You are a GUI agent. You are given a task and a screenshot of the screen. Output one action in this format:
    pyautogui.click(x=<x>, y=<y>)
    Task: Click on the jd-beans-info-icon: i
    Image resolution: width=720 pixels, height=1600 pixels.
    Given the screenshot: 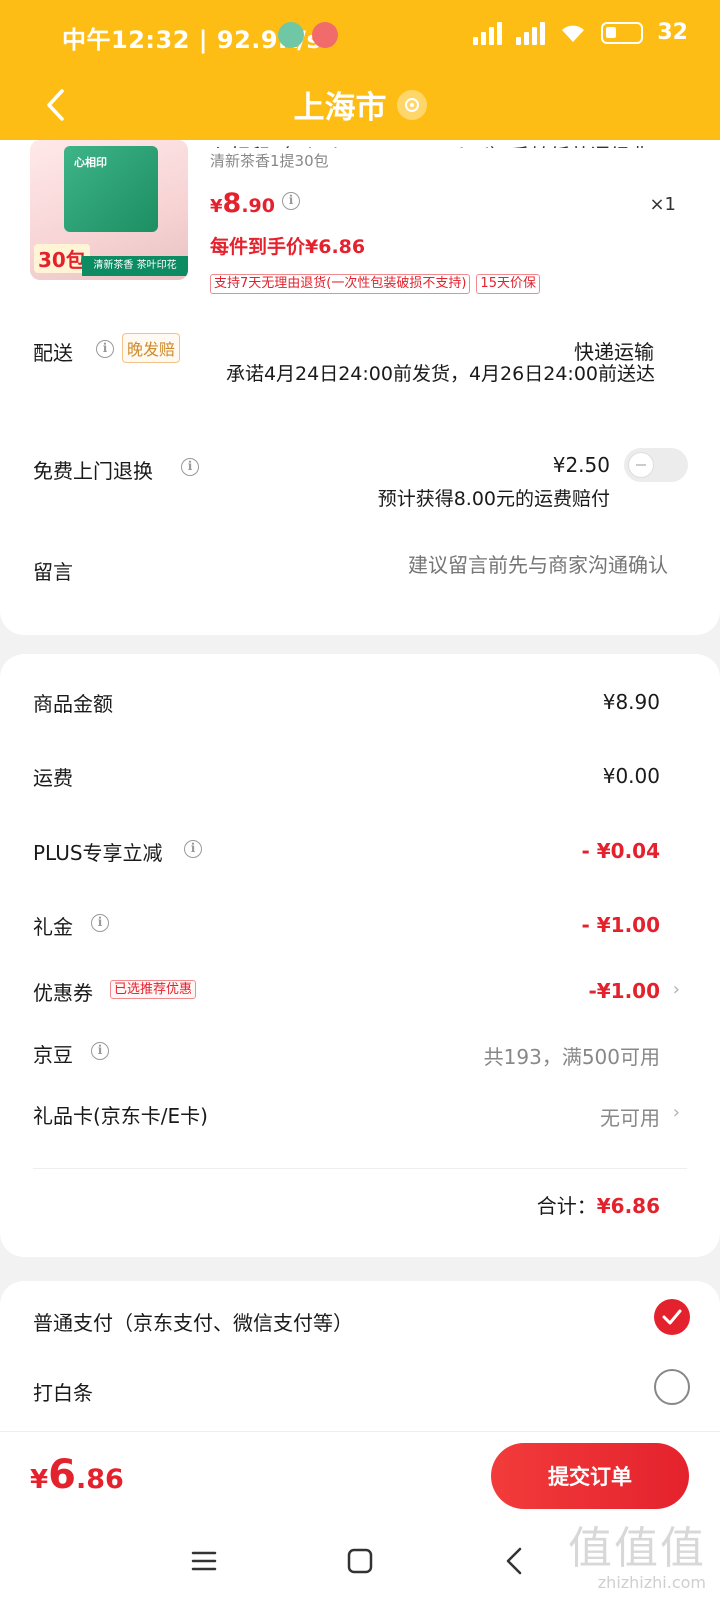 What is the action you would take?
    pyautogui.click(x=100, y=1051)
    